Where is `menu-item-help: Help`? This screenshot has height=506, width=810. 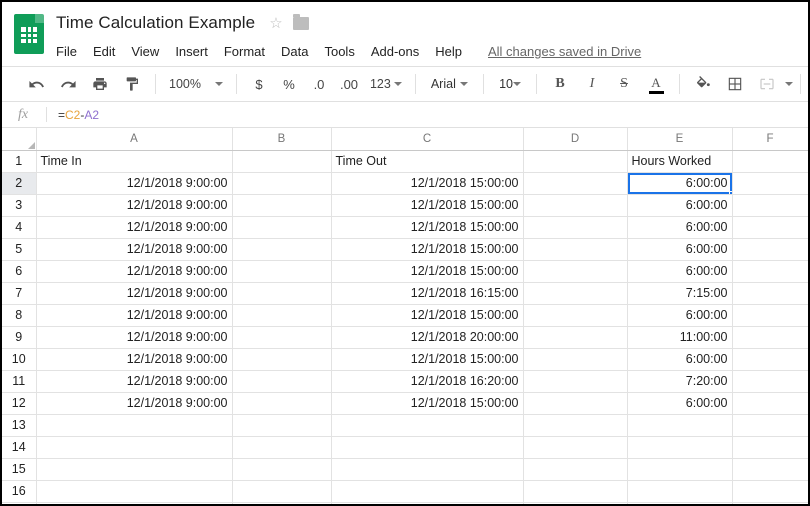 menu-item-help: Help is located at coordinates (448, 51).